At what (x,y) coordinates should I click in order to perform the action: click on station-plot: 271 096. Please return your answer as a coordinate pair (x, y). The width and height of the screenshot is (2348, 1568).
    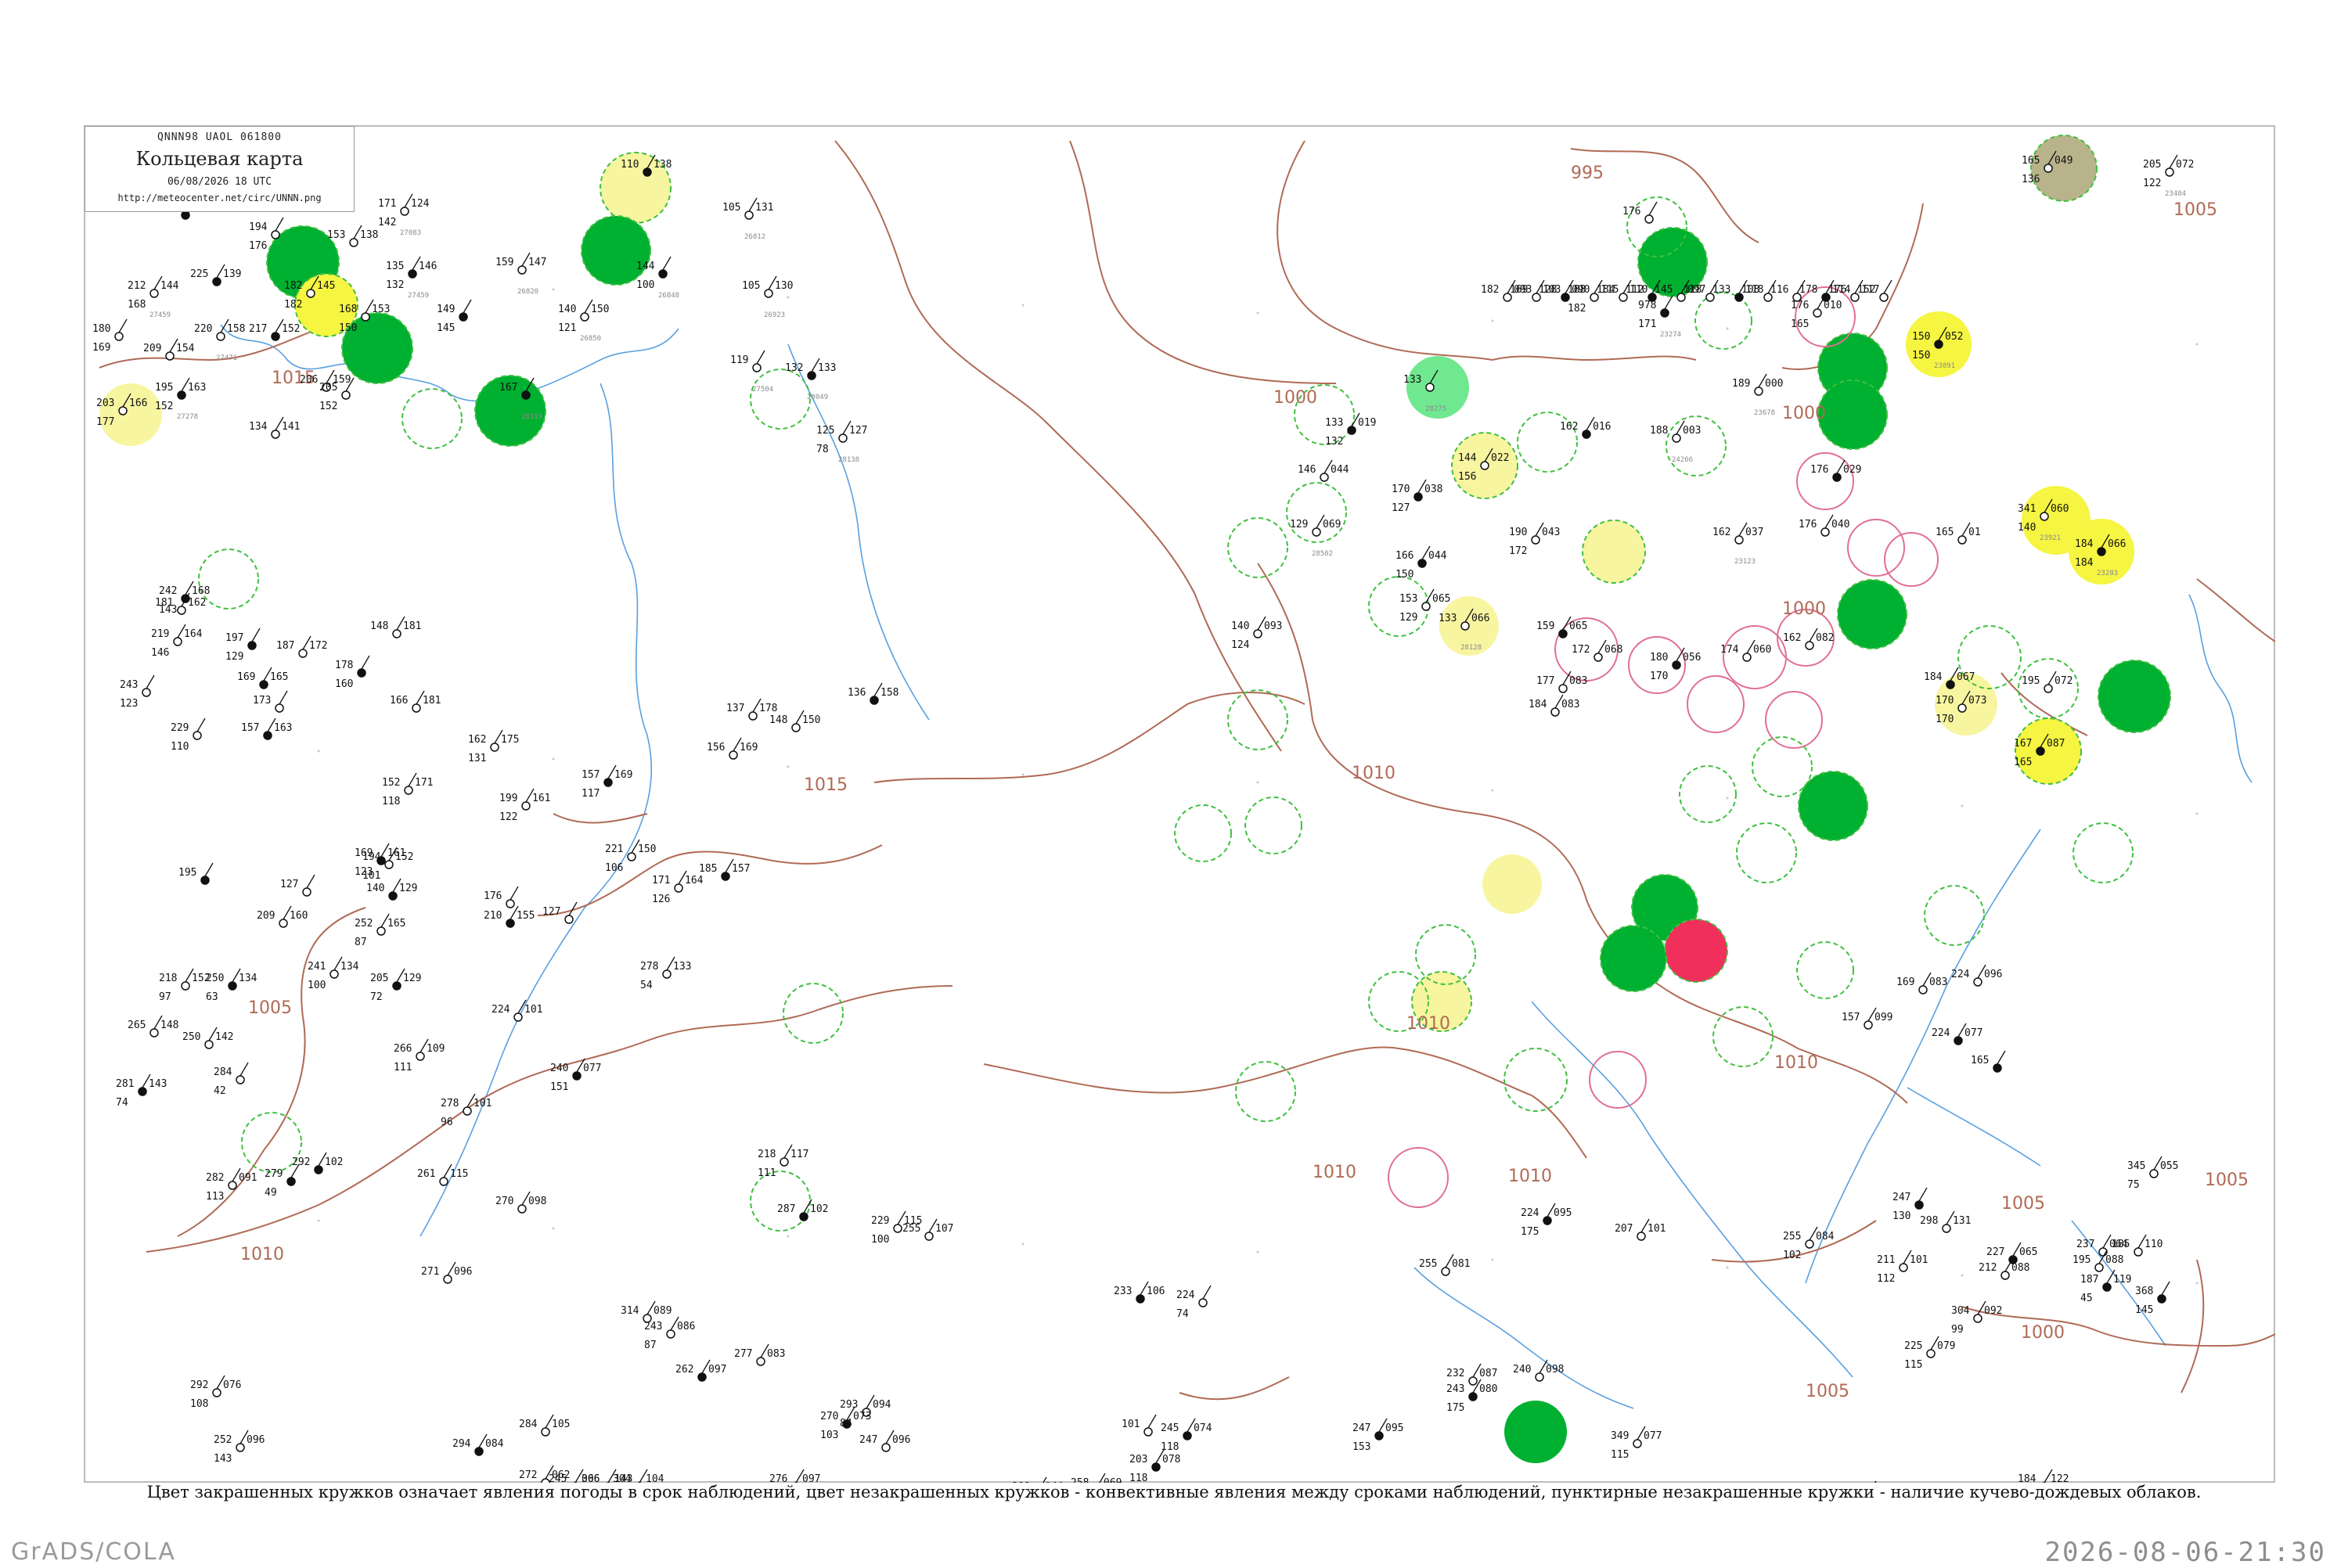
    Looking at the image, I should click on (447, 1272).